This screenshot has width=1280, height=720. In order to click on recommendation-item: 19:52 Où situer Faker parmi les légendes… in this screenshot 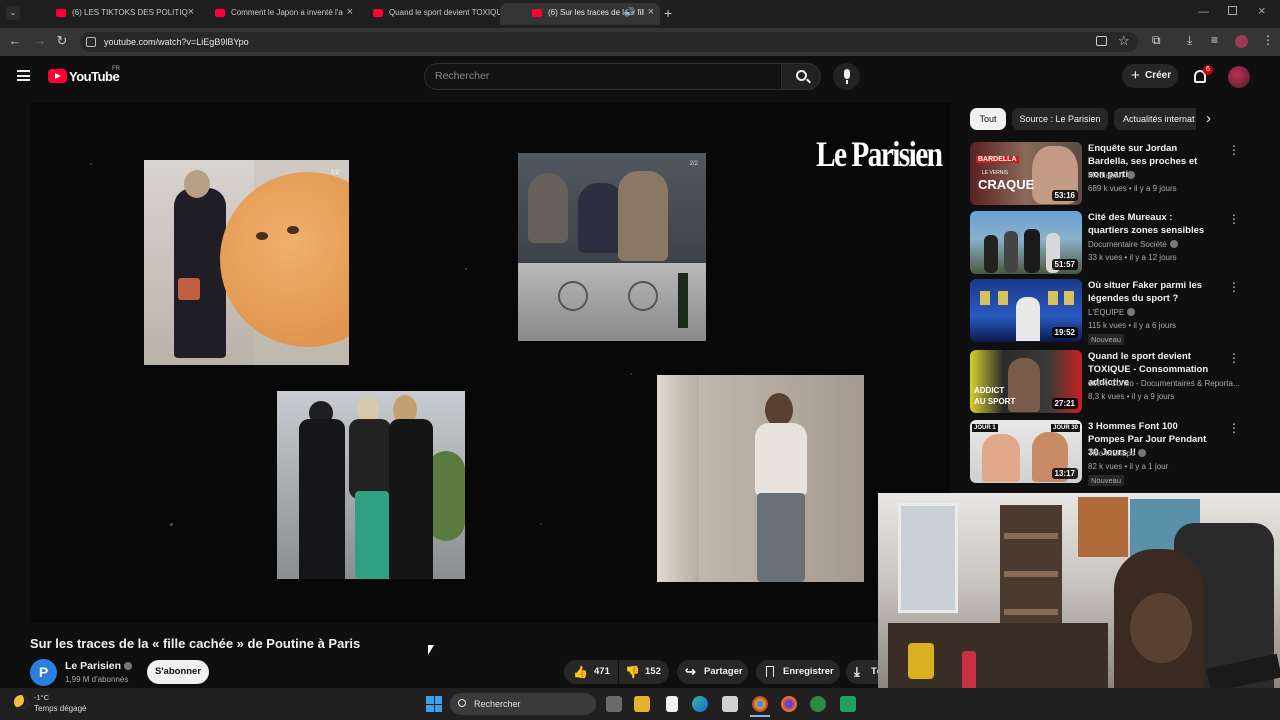, I will do `click(1110, 312)`.